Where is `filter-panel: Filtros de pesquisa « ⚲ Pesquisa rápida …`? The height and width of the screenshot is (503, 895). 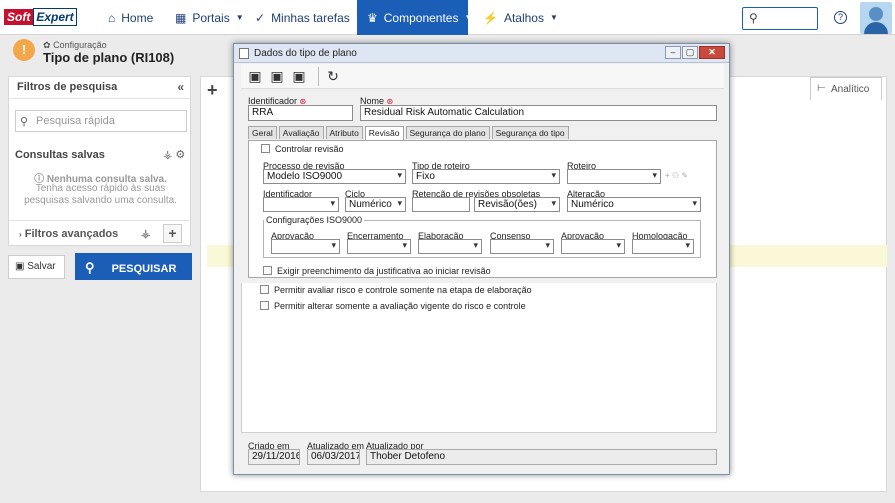 filter-panel: Filtros de pesquisa « ⚲ Pesquisa rápida … is located at coordinates (99, 161).